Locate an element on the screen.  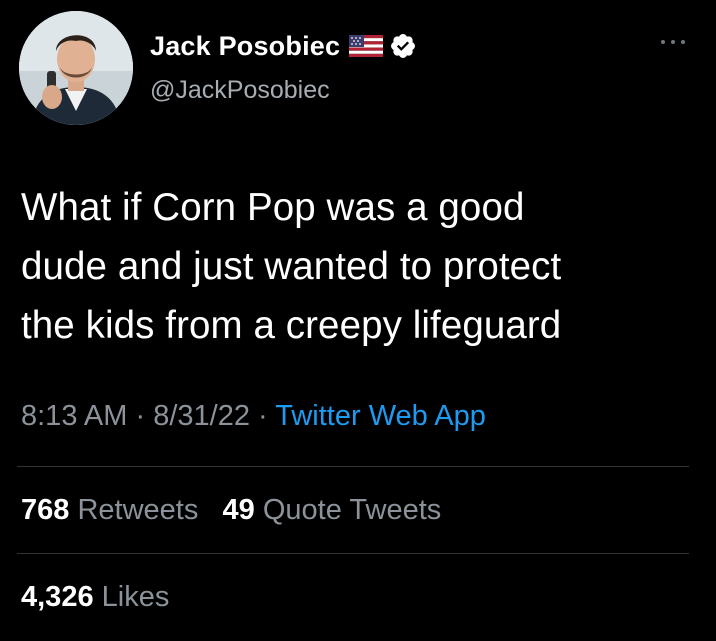
likes-stat: 4,326 Likes is located at coordinates (95, 597).